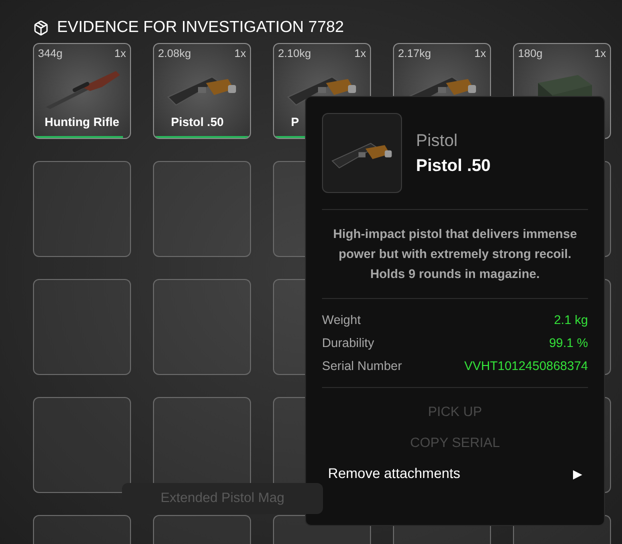  Describe the element at coordinates (82, 122) in the screenshot. I see `item-name: Hunting Rifle` at that location.